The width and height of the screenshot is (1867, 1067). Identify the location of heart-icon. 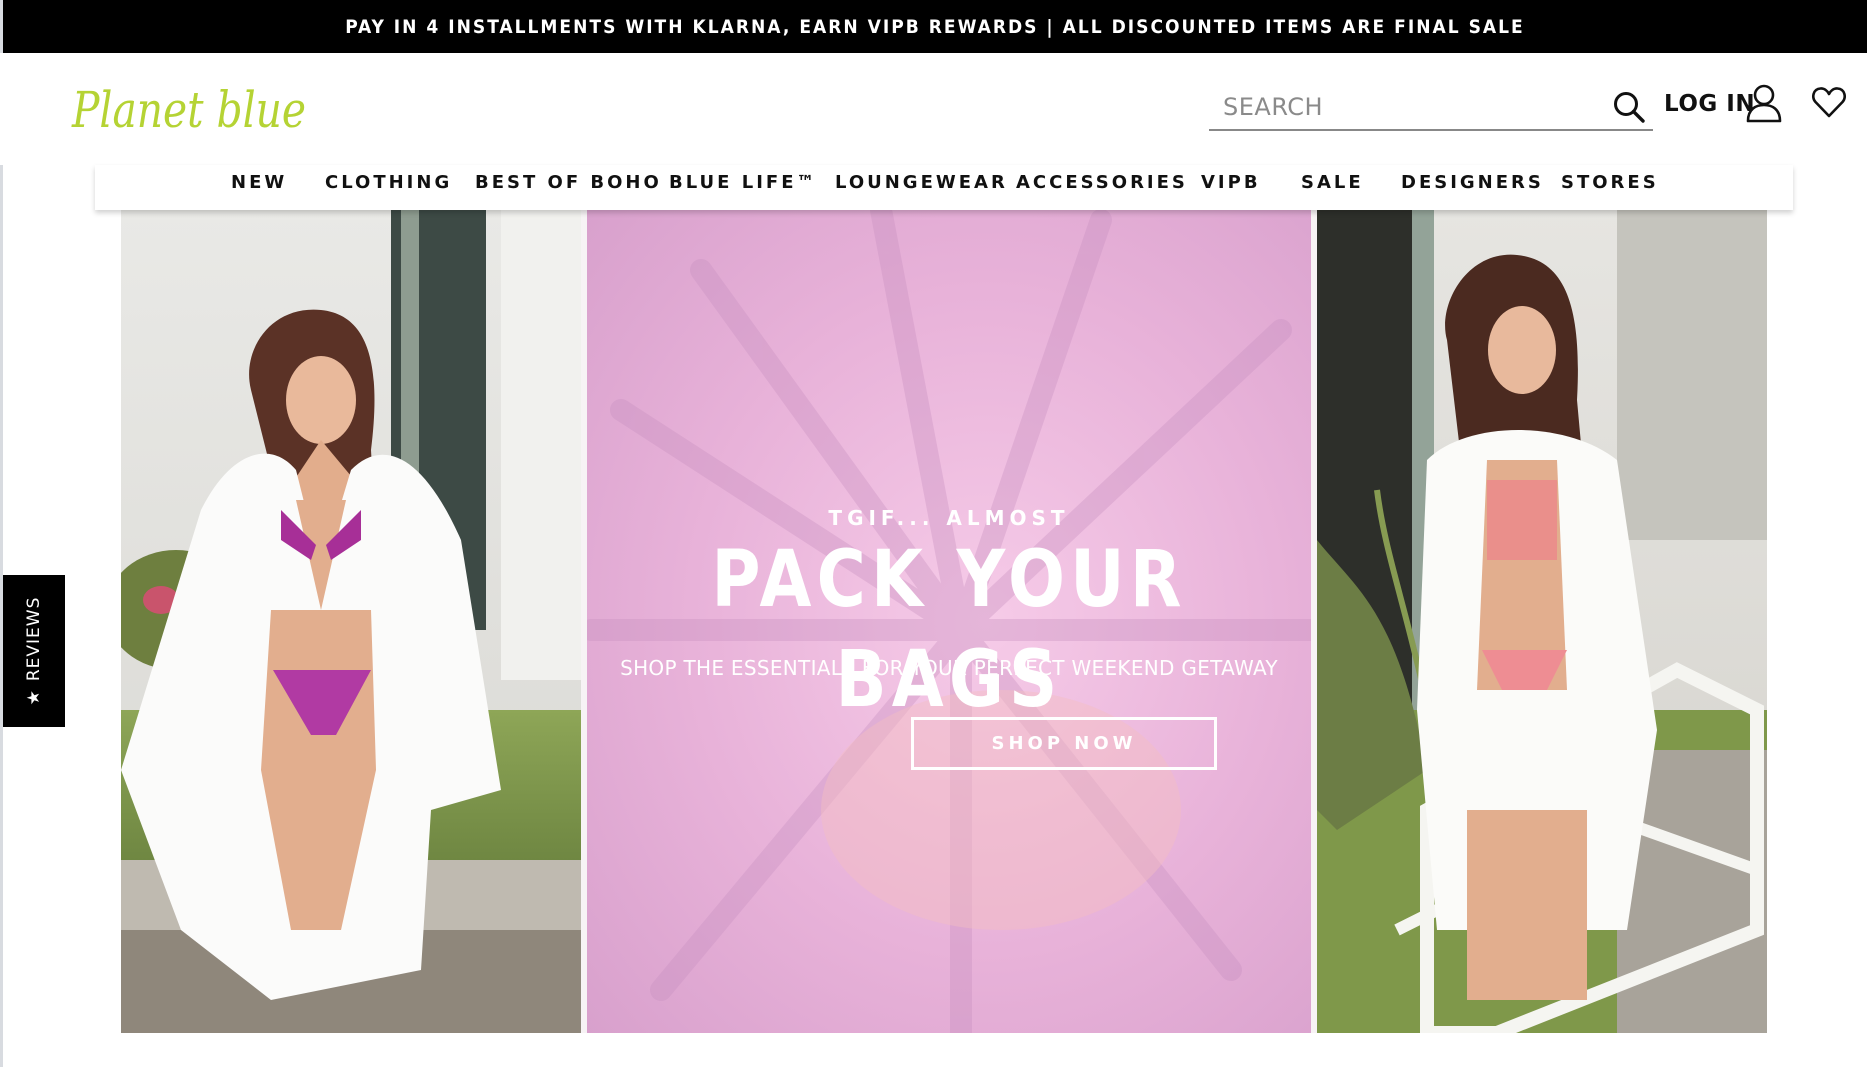
(1829, 102).